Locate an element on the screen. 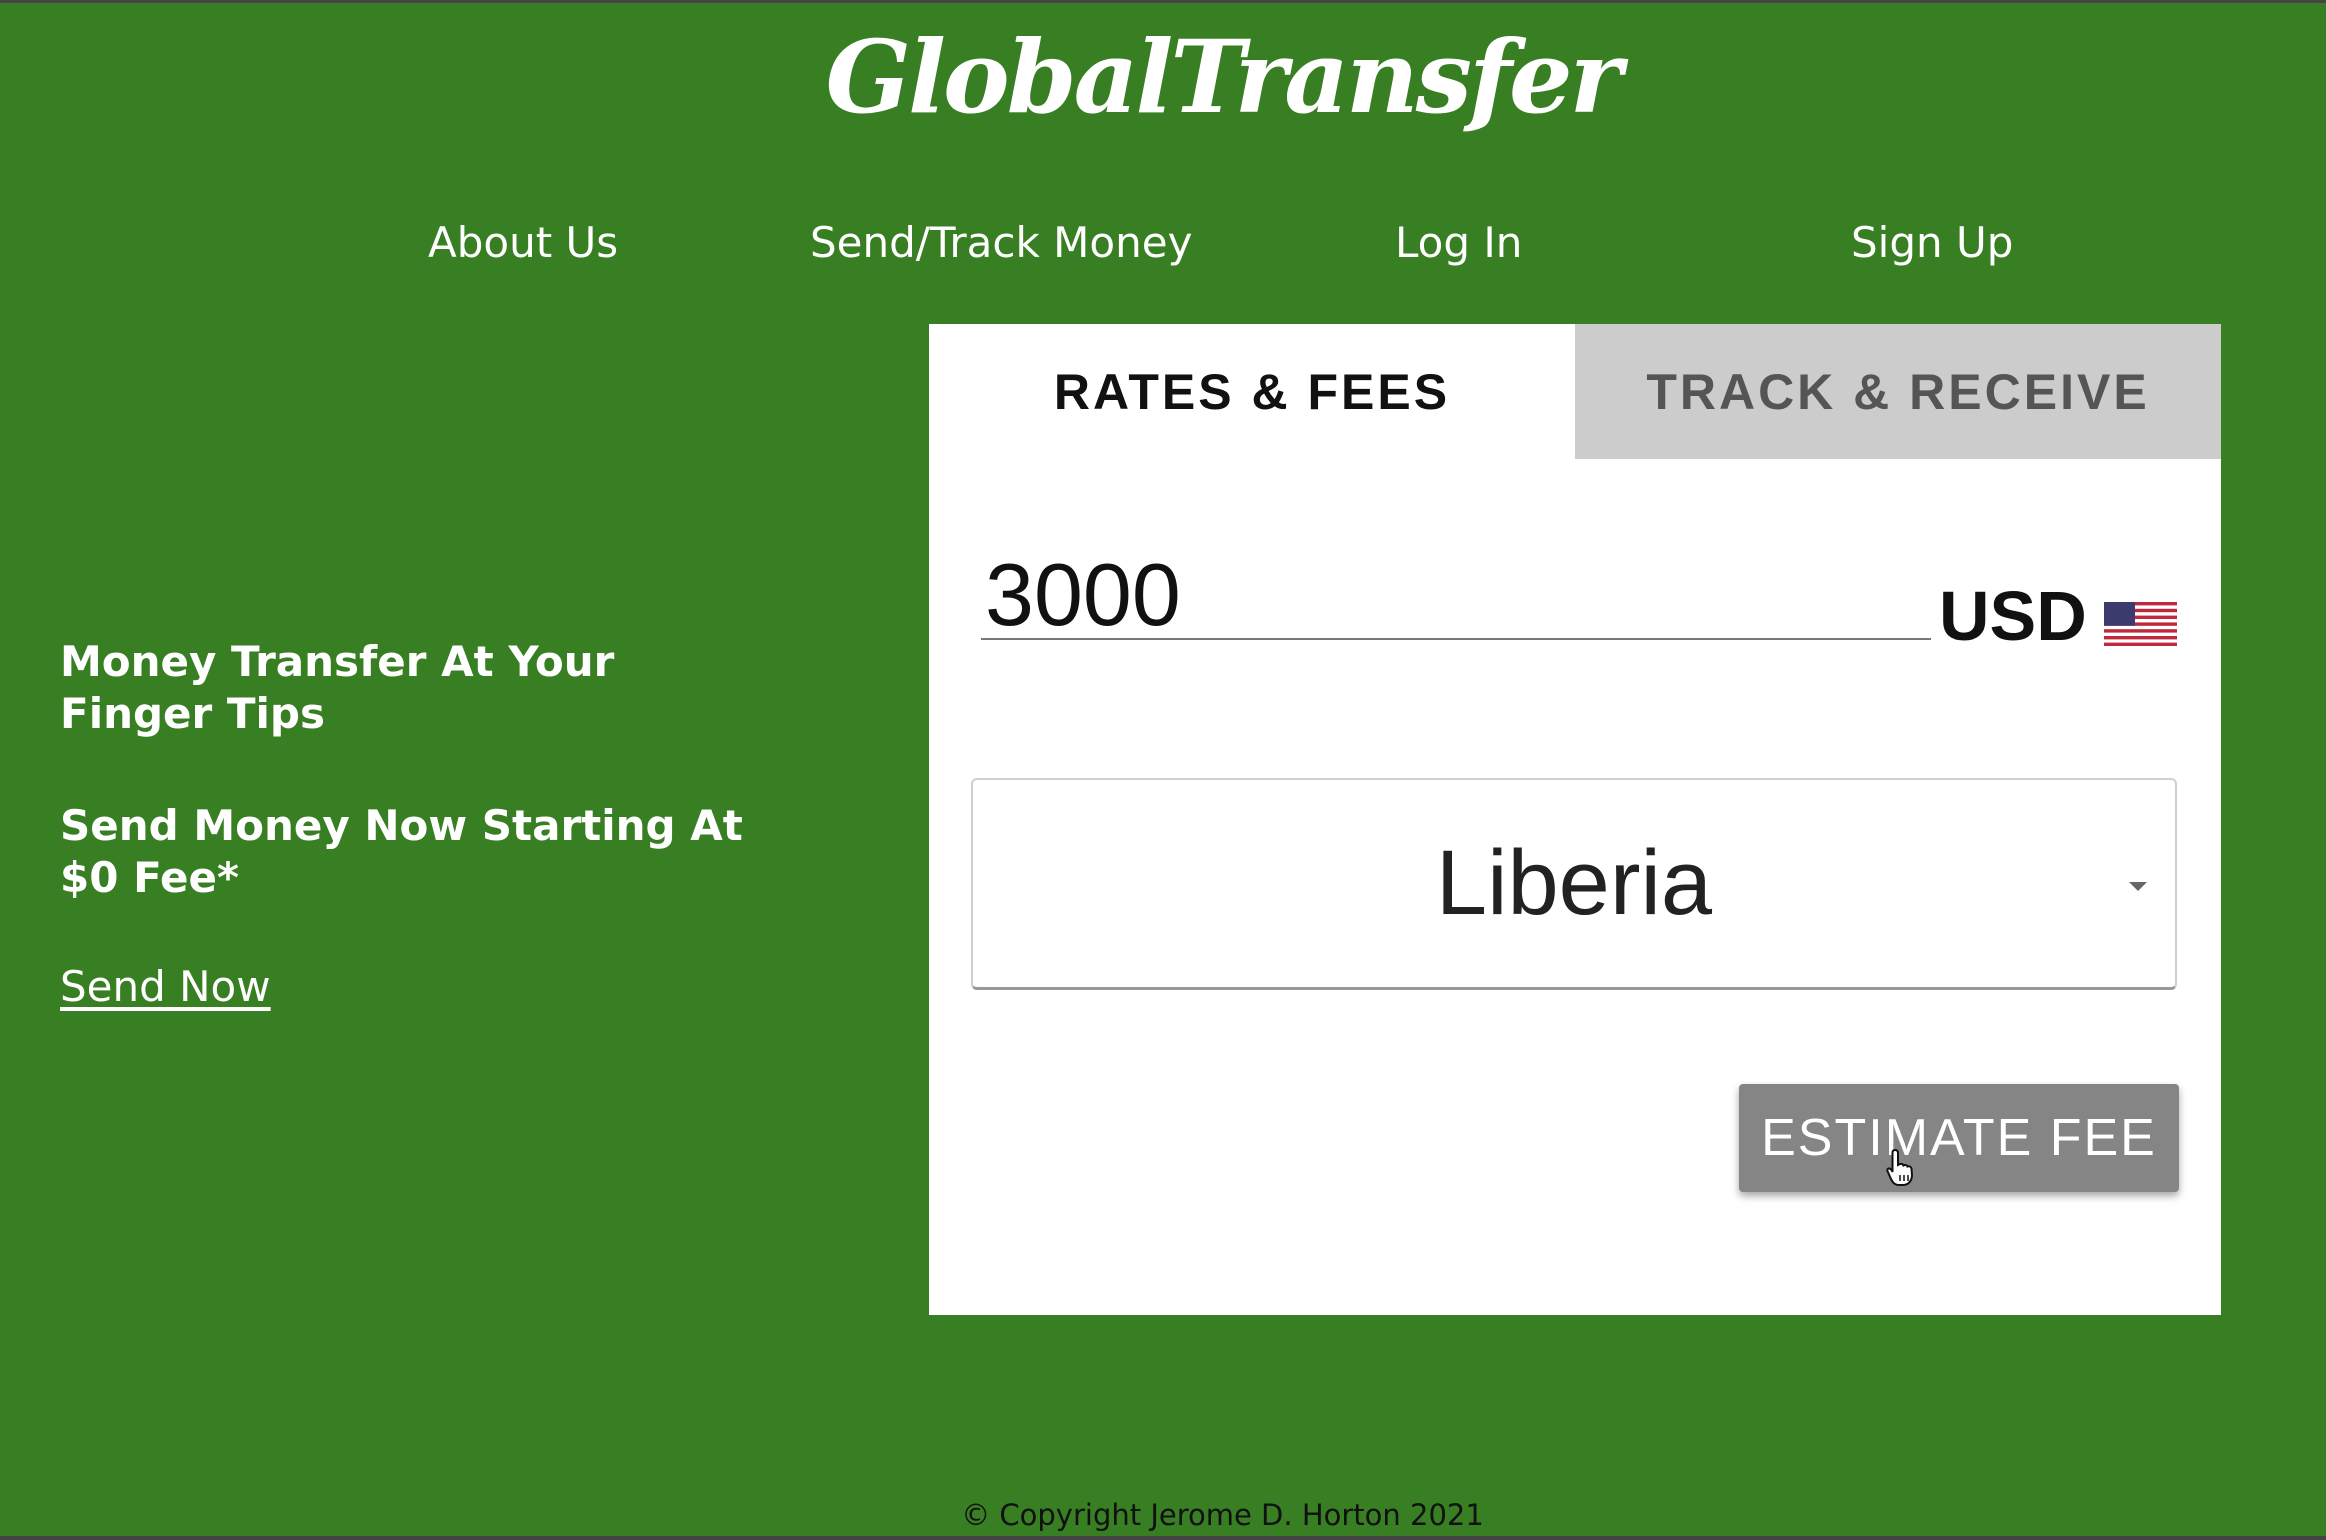 The image size is (2326, 1540). site-logo: GlobalTransfer is located at coordinates (1163, 77).